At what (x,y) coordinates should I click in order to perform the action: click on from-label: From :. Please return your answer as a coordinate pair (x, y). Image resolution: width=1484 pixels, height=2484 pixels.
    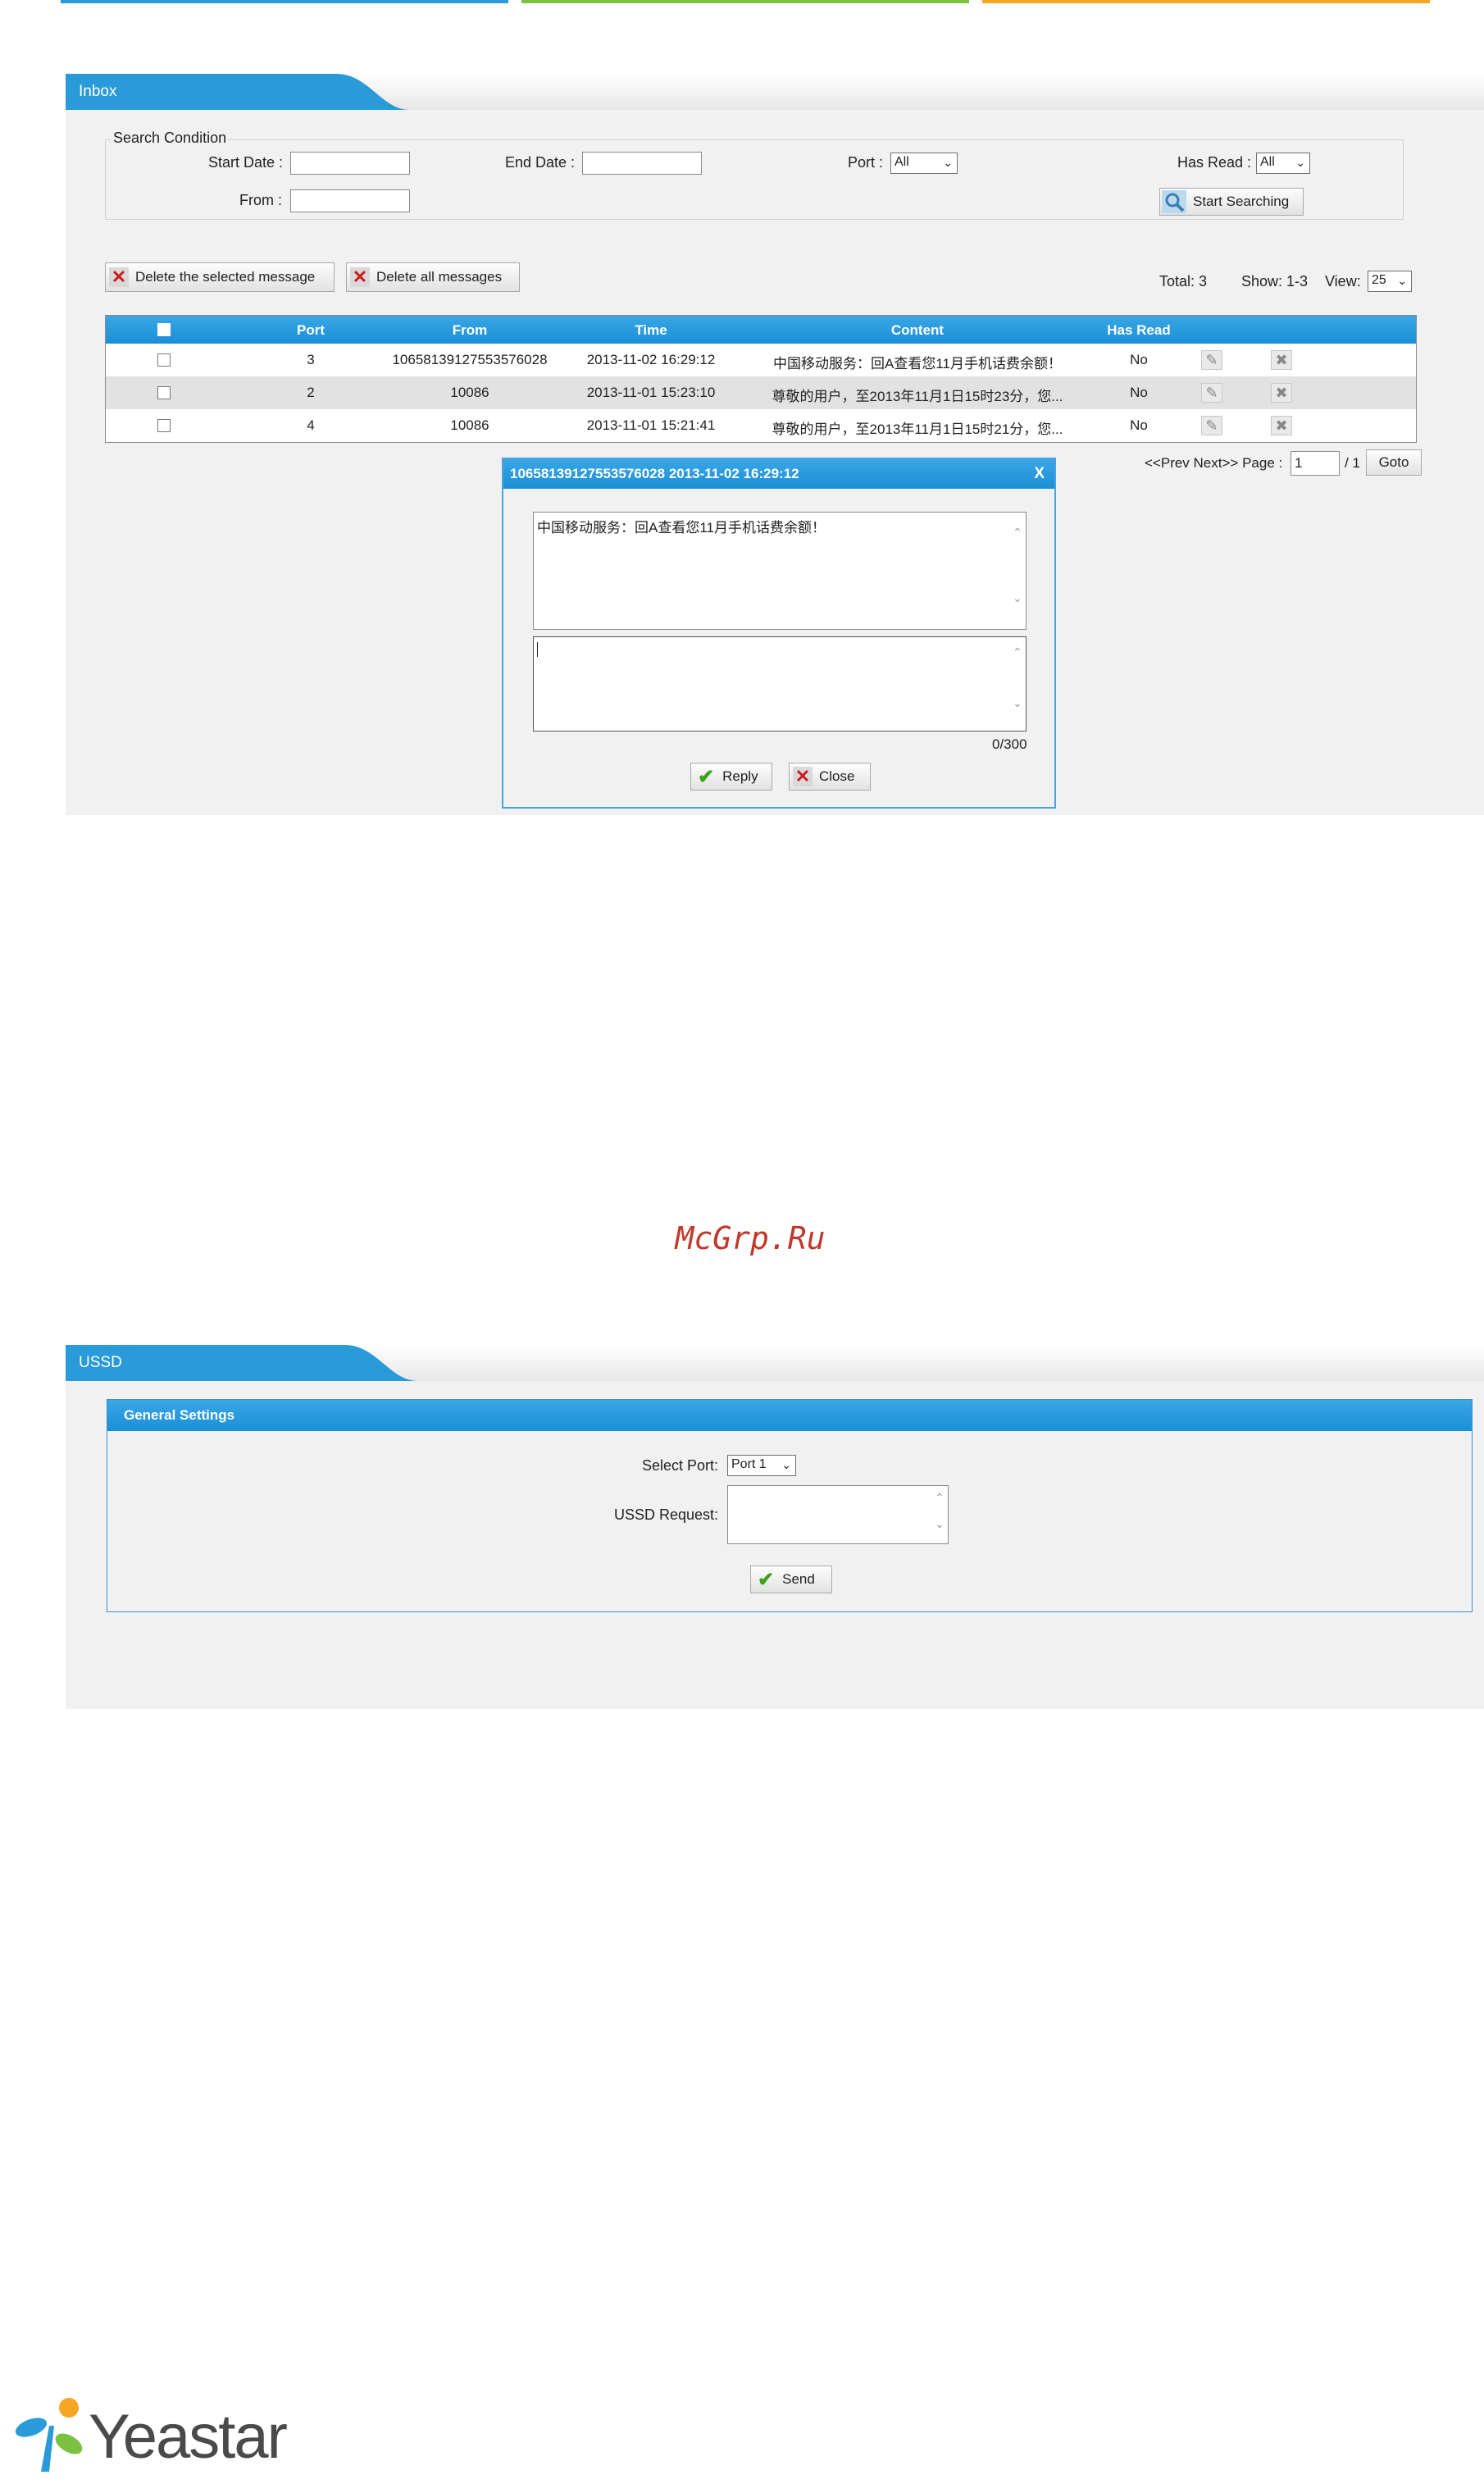
    Looking at the image, I should click on (260, 200).